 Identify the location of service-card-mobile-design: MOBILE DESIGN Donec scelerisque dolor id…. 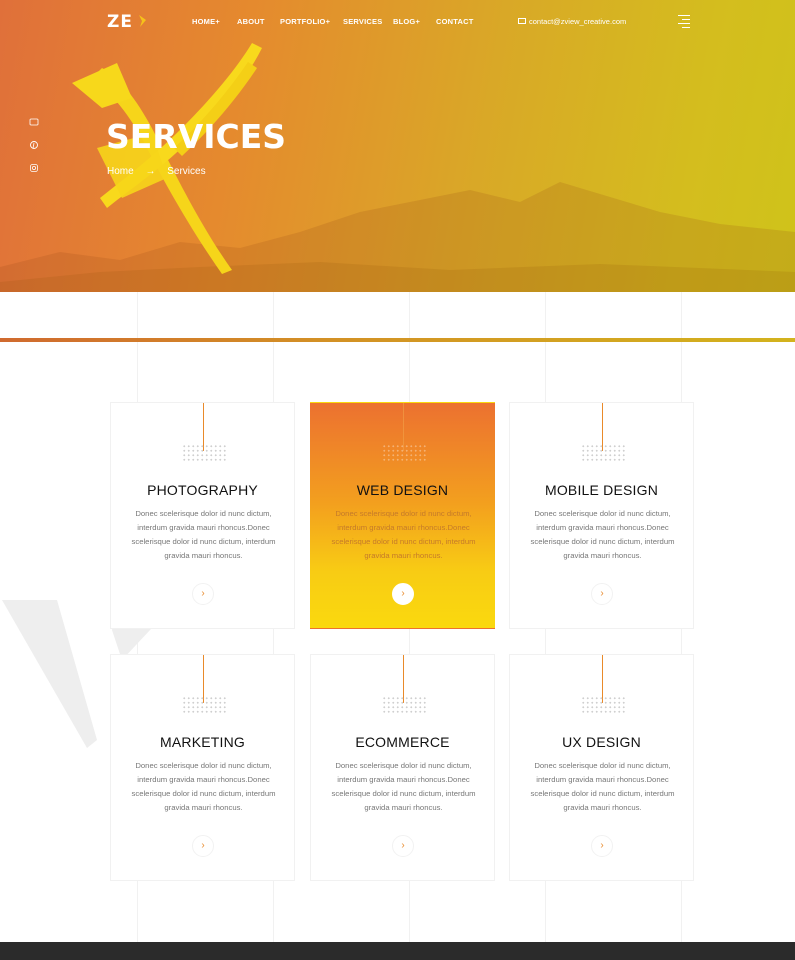
(601, 515).